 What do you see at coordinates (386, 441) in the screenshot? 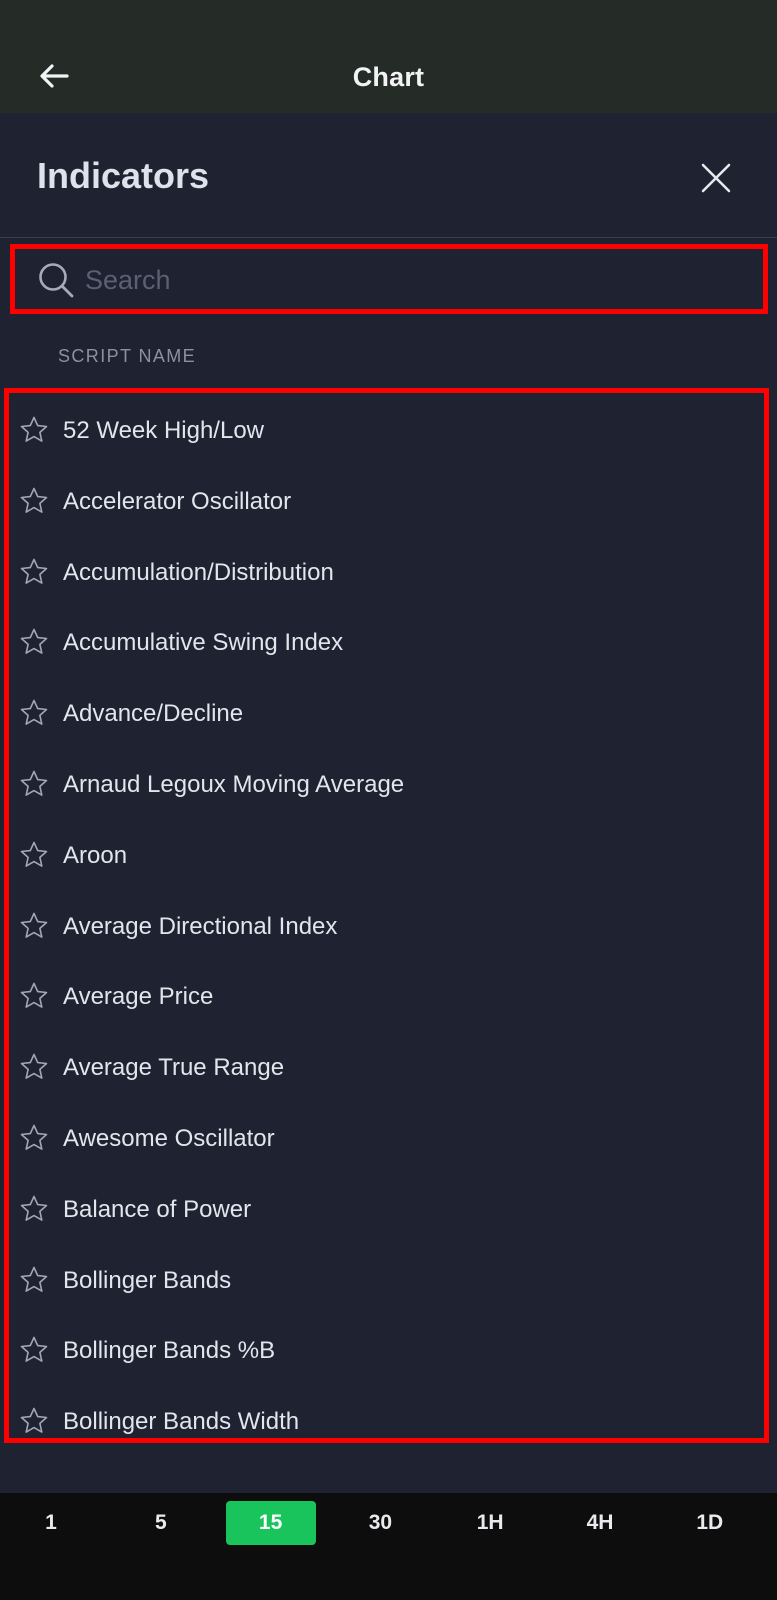
I see `list-item: 52 Week High/Low` at bounding box center [386, 441].